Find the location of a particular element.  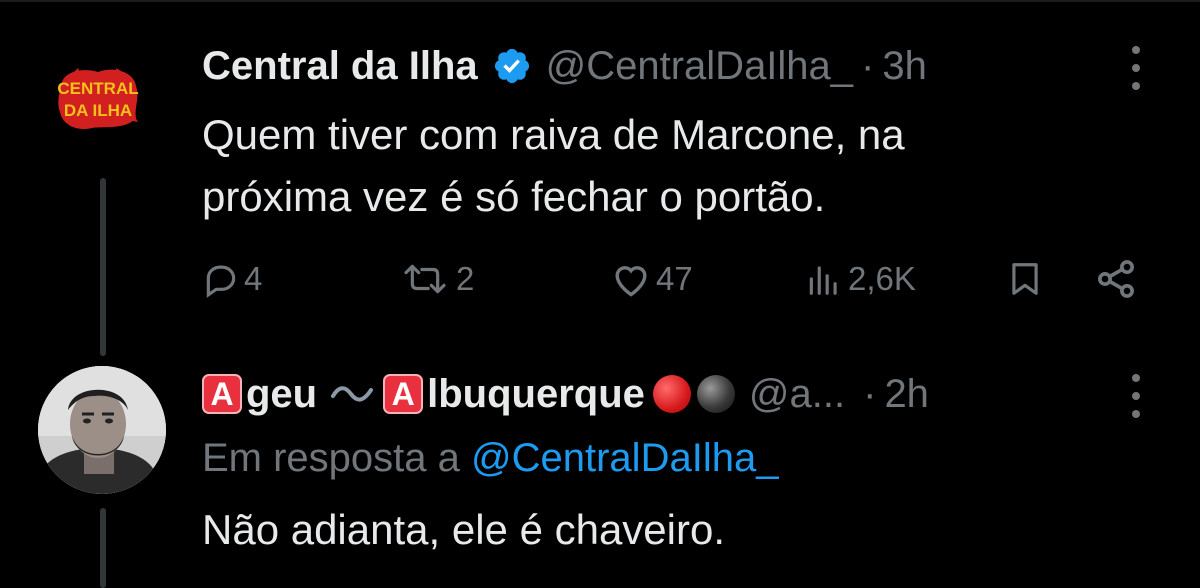

share-icon is located at coordinates (1116, 279).